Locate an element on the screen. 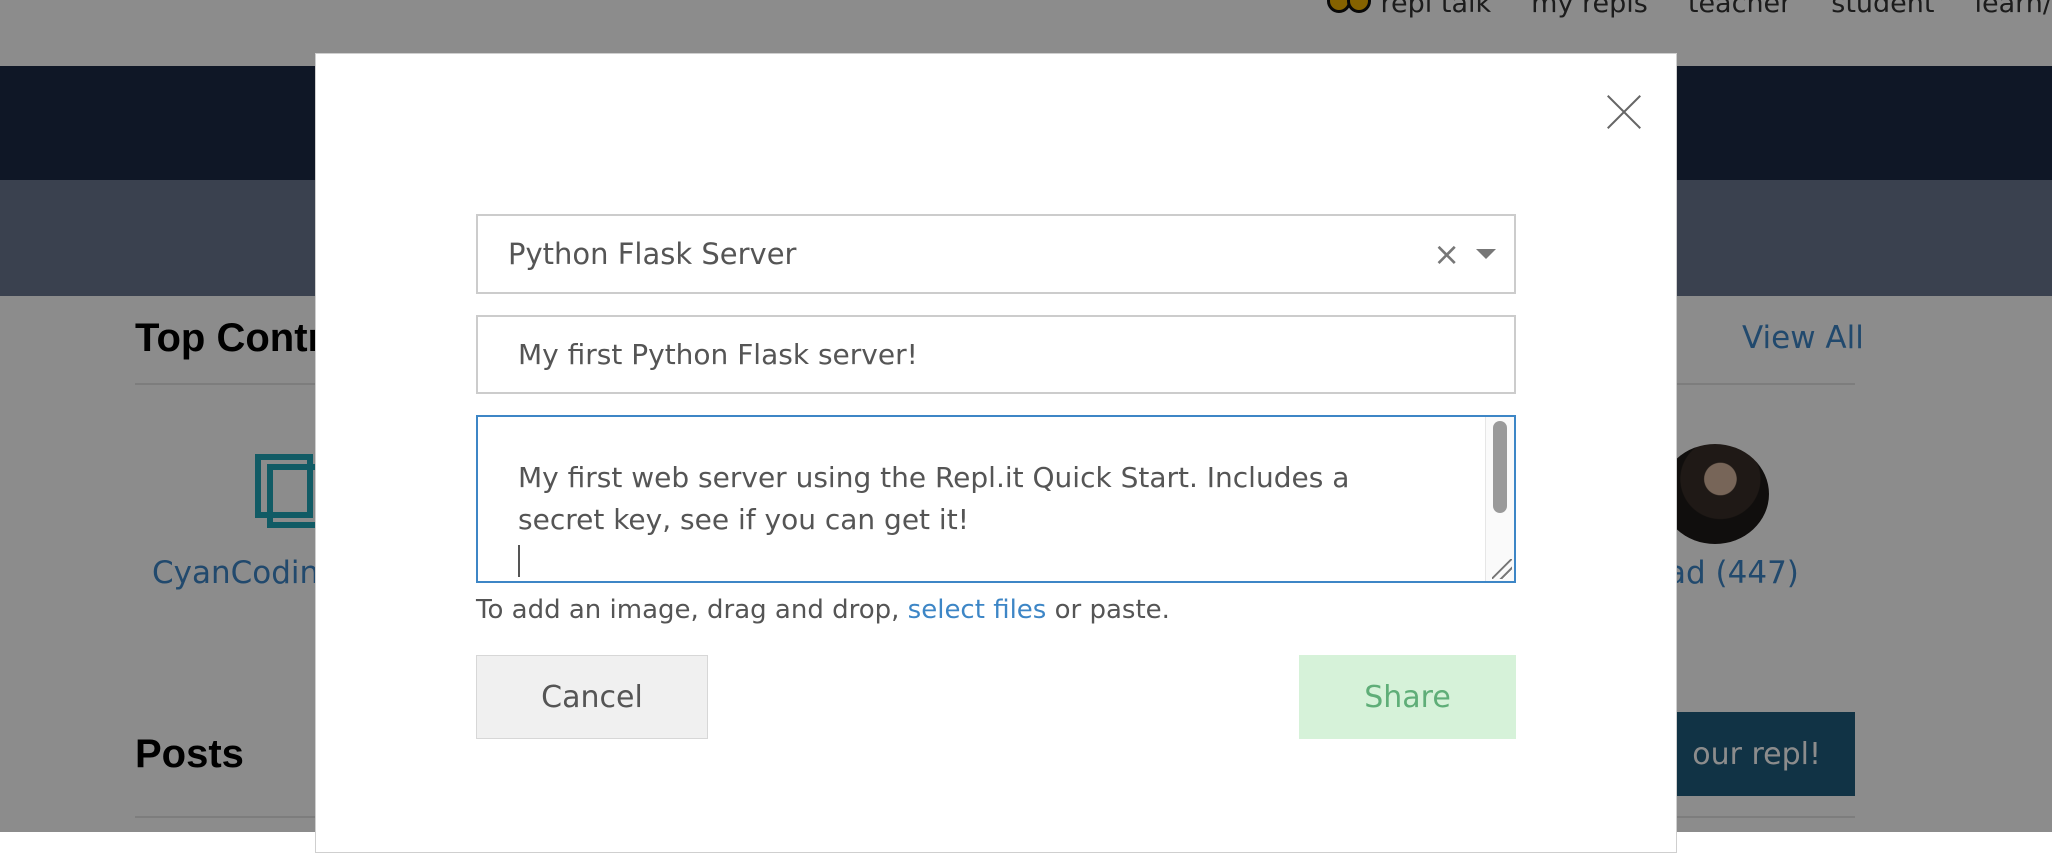  cancel-button: Cancel is located at coordinates (592, 697).